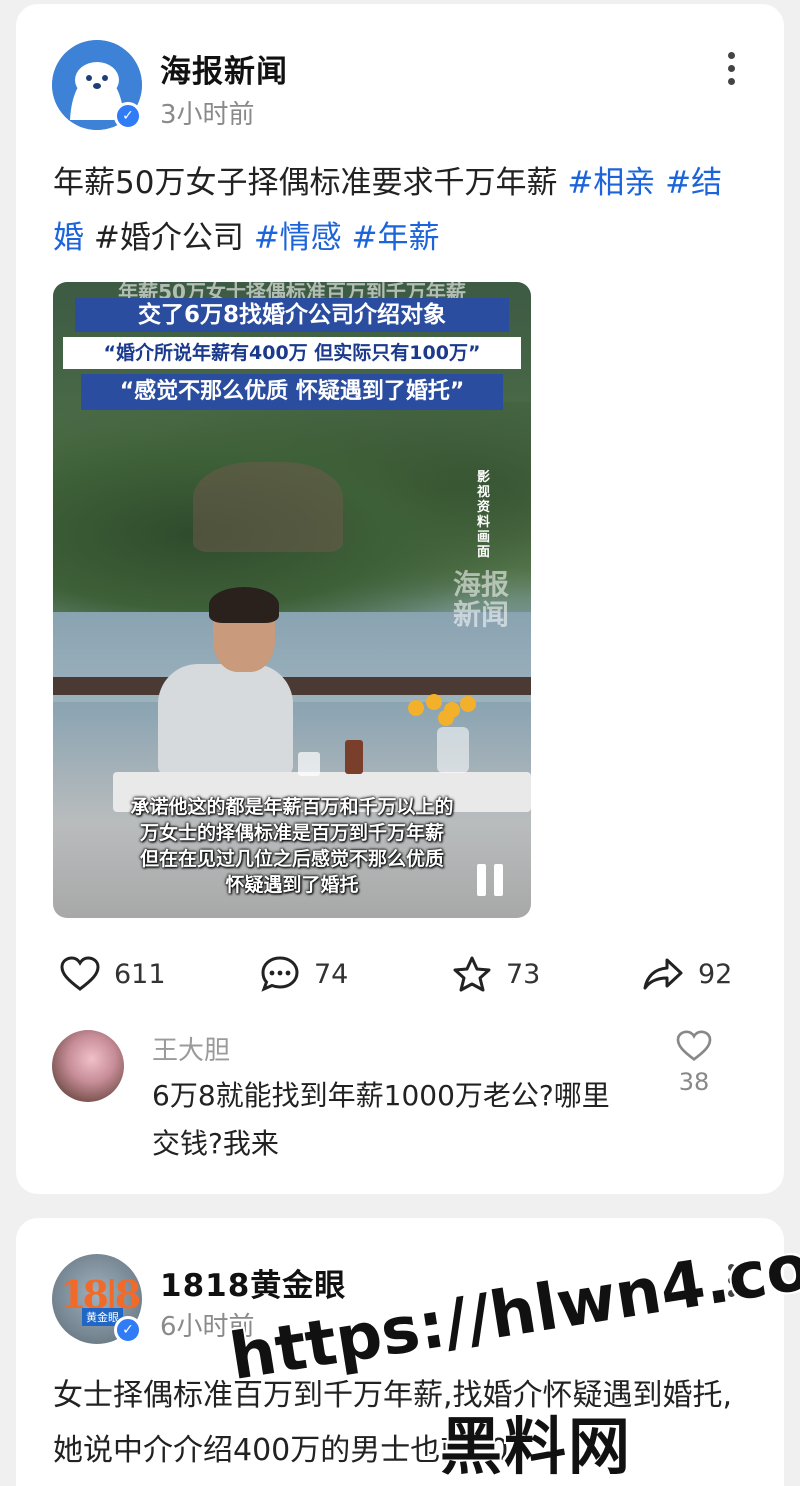 This screenshot has height=1486, width=800. I want to click on video-headline-2: “婚介所说年薪有400万 但实际只有100万”, so click(292, 353).